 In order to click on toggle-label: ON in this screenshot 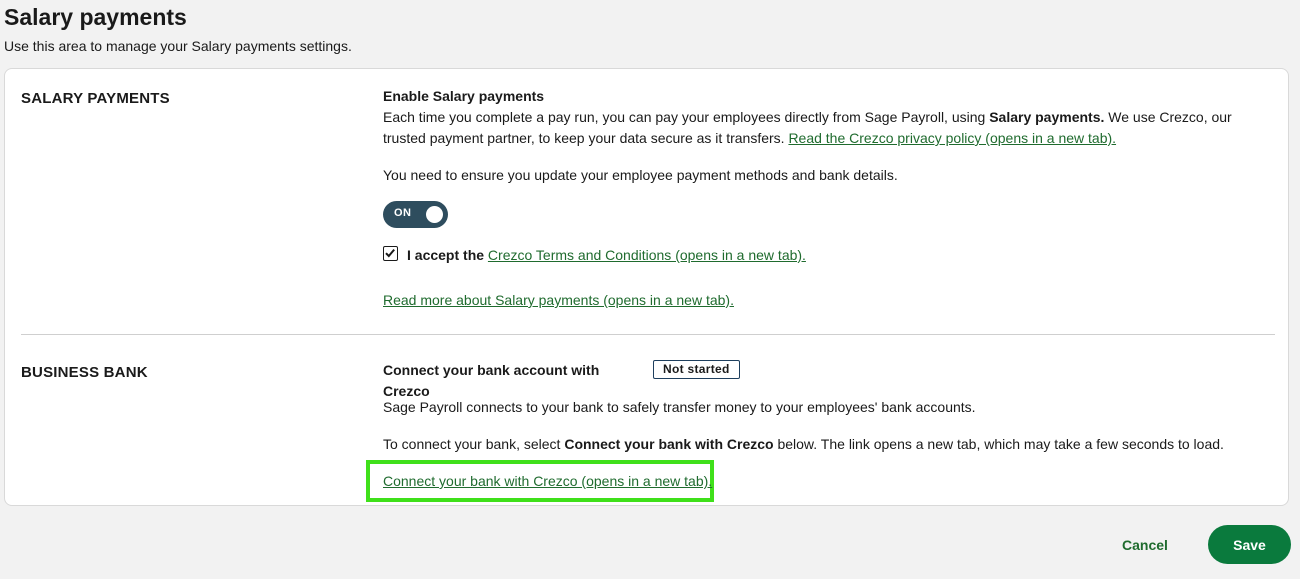, I will do `click(403, 213)`.